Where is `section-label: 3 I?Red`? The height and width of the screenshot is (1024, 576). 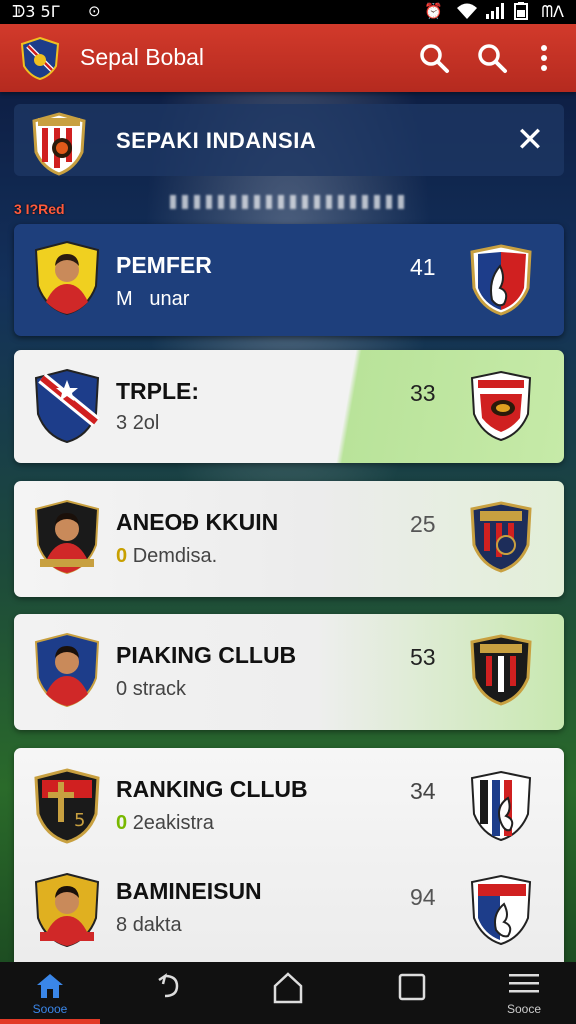
section-label: 3 I?Red is located at coordinates (39, 209).